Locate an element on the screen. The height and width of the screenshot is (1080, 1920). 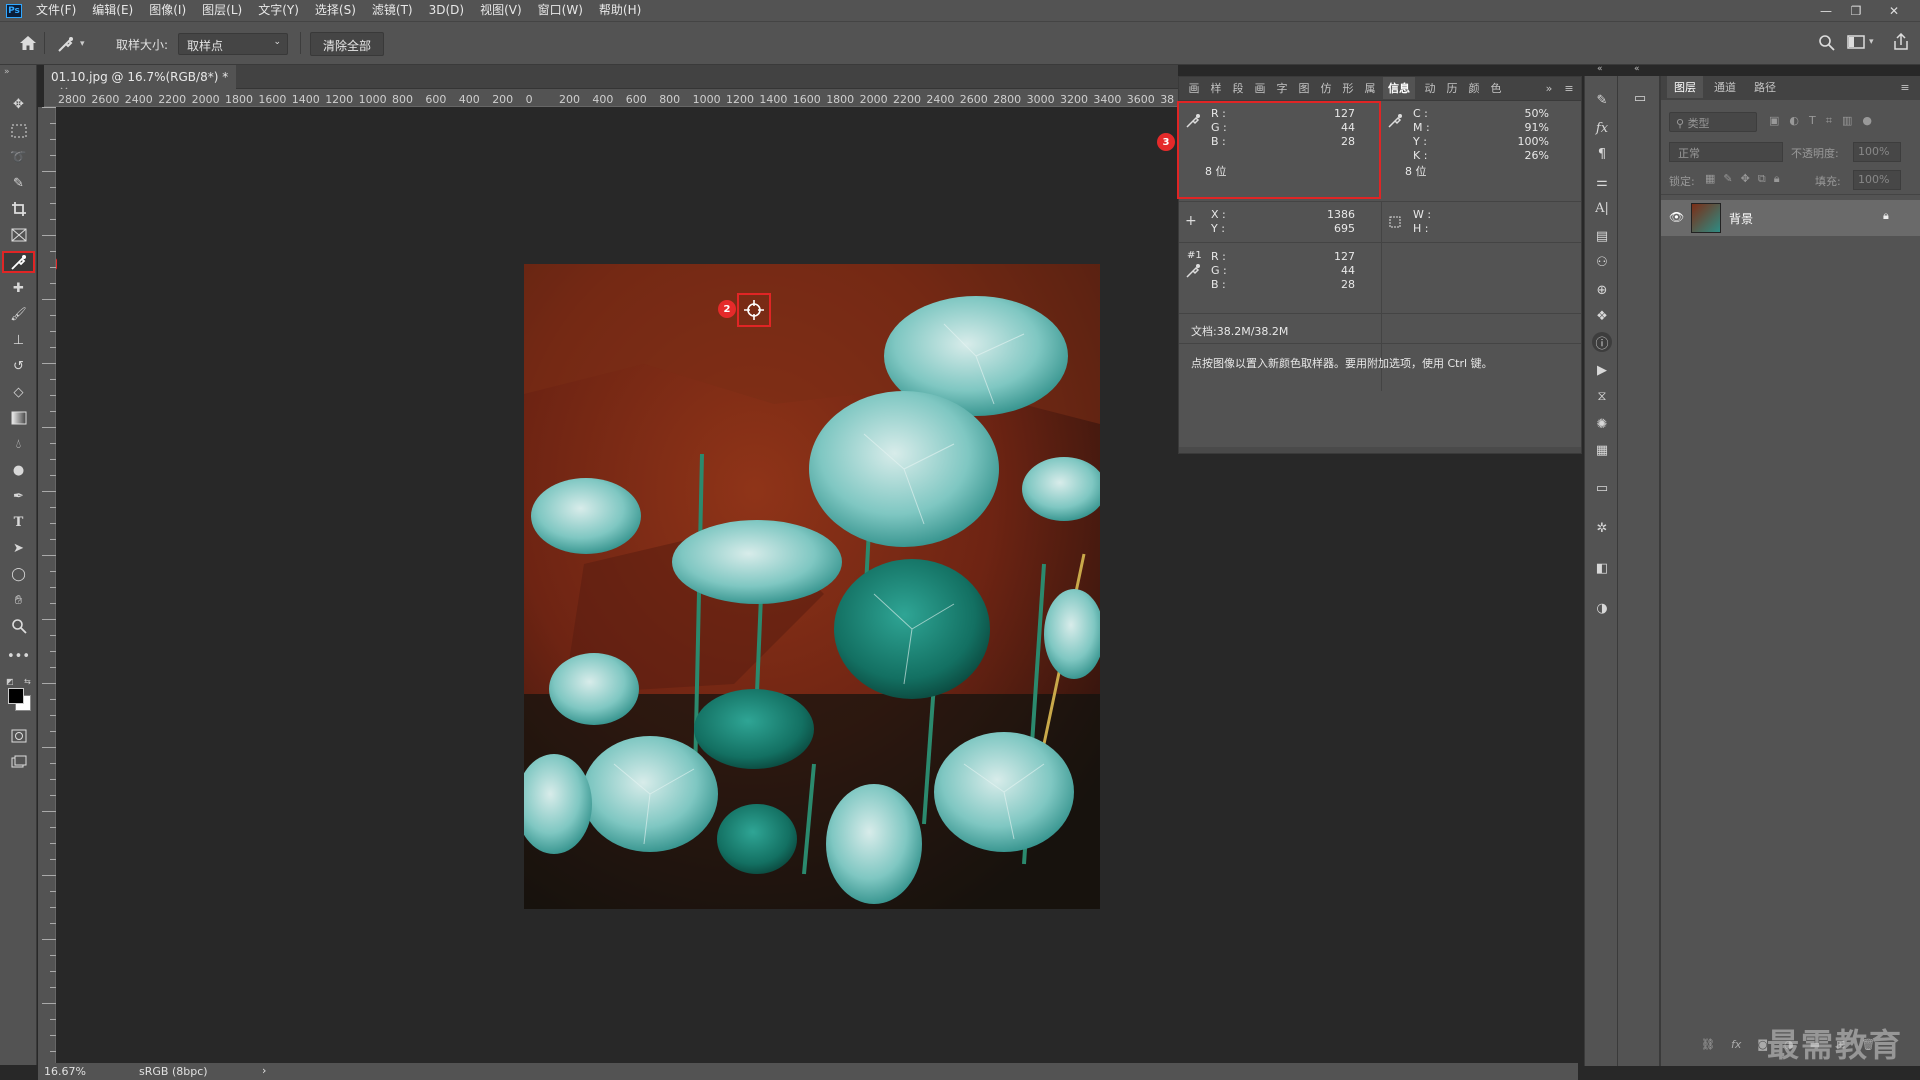
status-arrow-icon: › is located at coordinates (264, 1070).